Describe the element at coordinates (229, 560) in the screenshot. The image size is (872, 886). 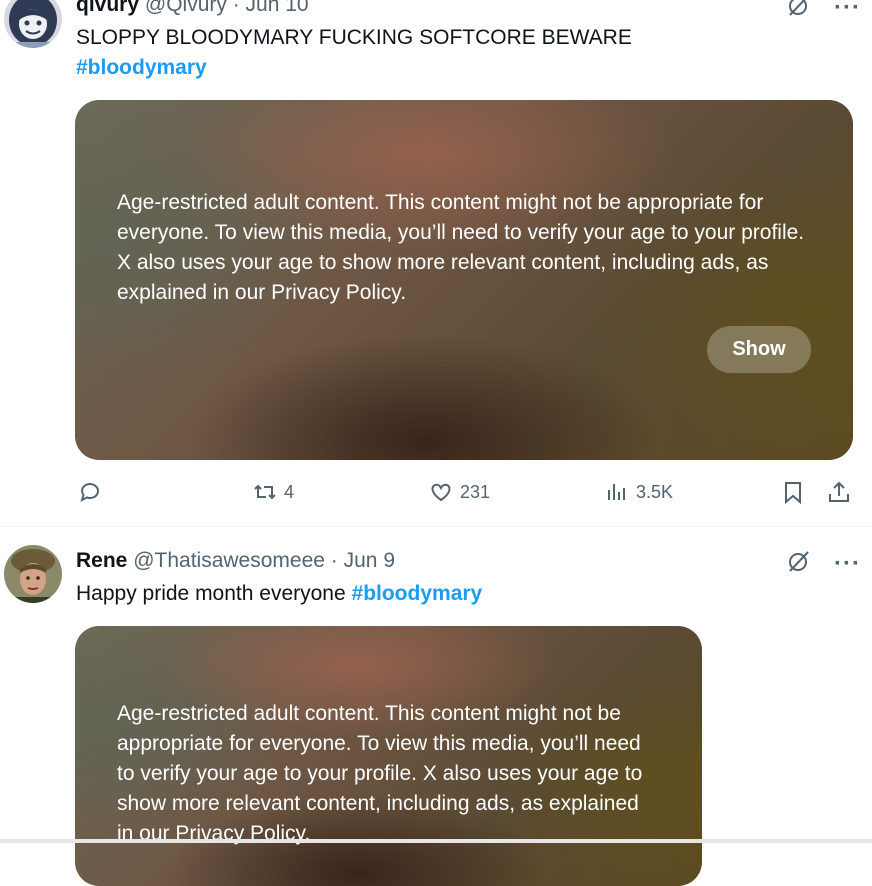
I see `author-handle: @Thatisawesomeee` at that location.